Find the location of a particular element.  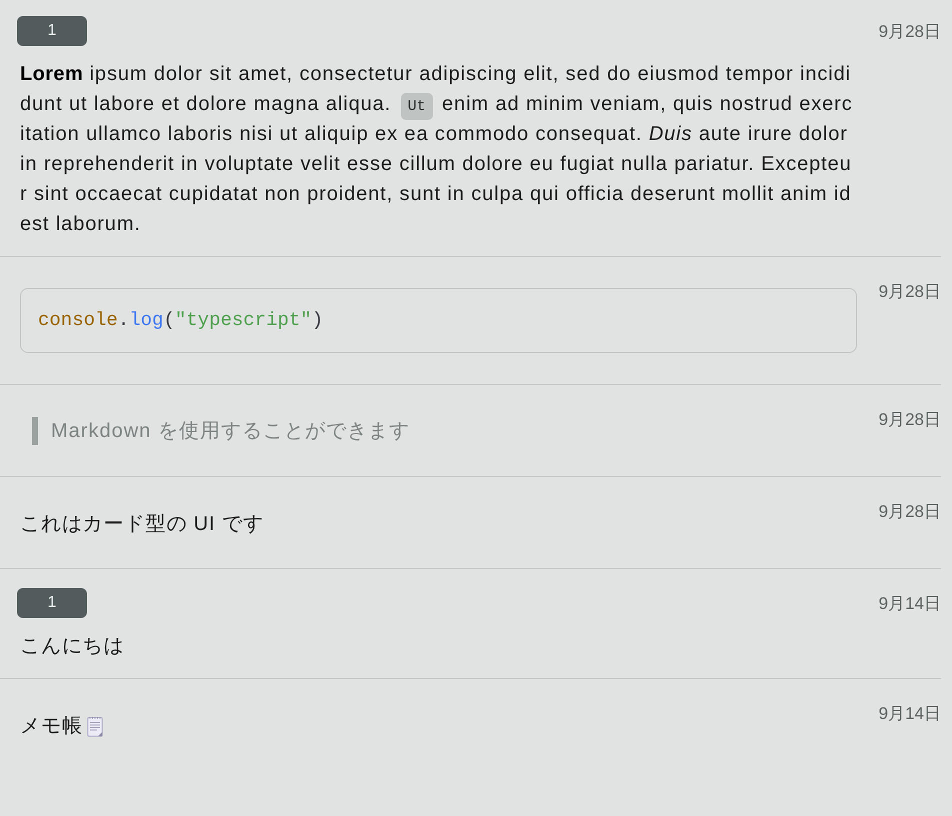

notepad-icon is located at coordinates (94, 726).